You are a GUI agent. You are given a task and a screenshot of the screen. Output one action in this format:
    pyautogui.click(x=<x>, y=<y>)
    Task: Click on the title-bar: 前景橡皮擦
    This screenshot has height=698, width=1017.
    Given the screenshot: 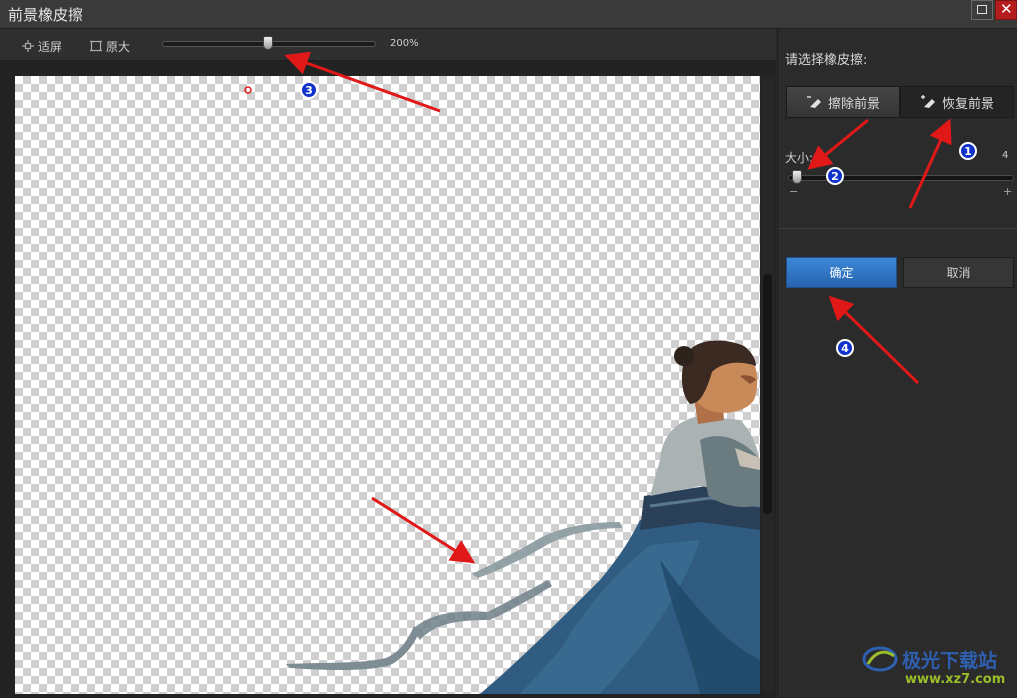 What is the action you would take?
    pyautogui.click(x=508, y=14)
    